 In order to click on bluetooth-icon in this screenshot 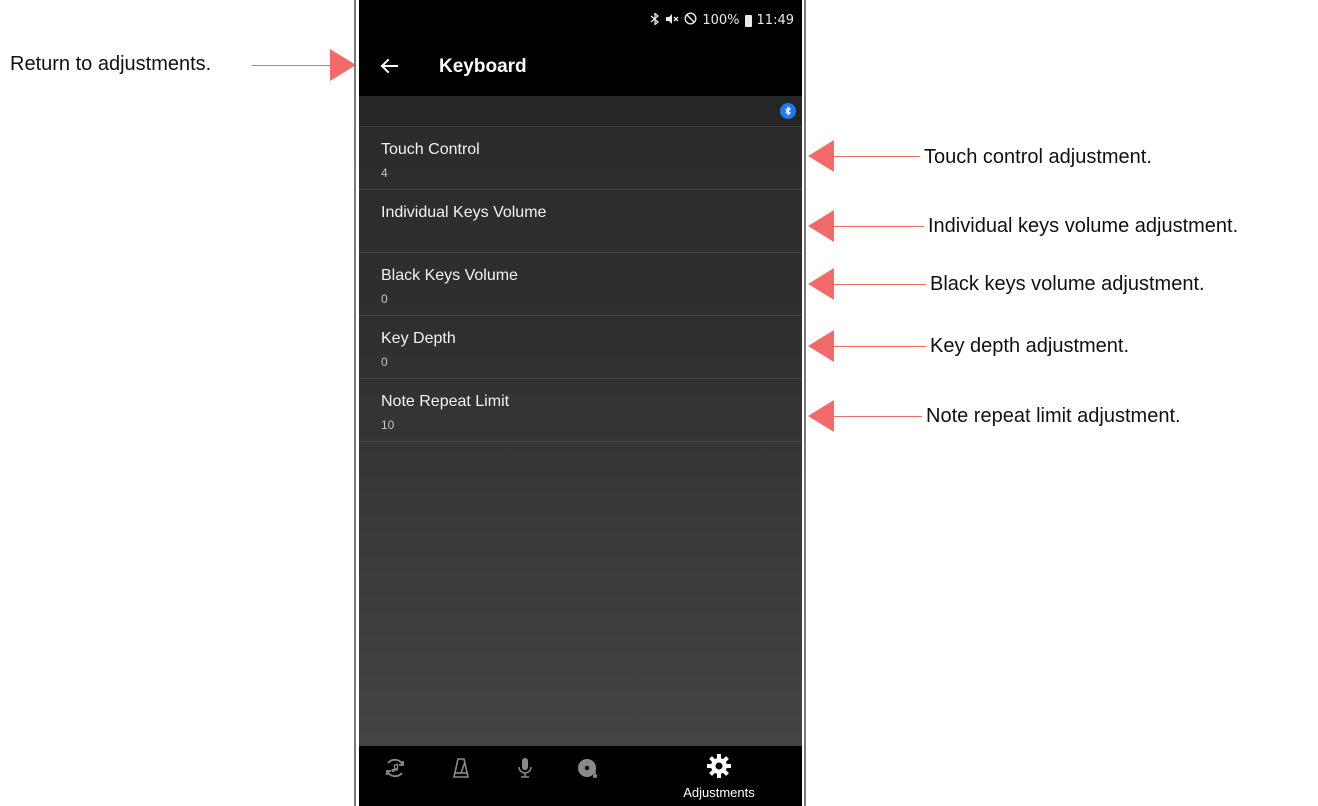, I will do `click(655, 20)`.